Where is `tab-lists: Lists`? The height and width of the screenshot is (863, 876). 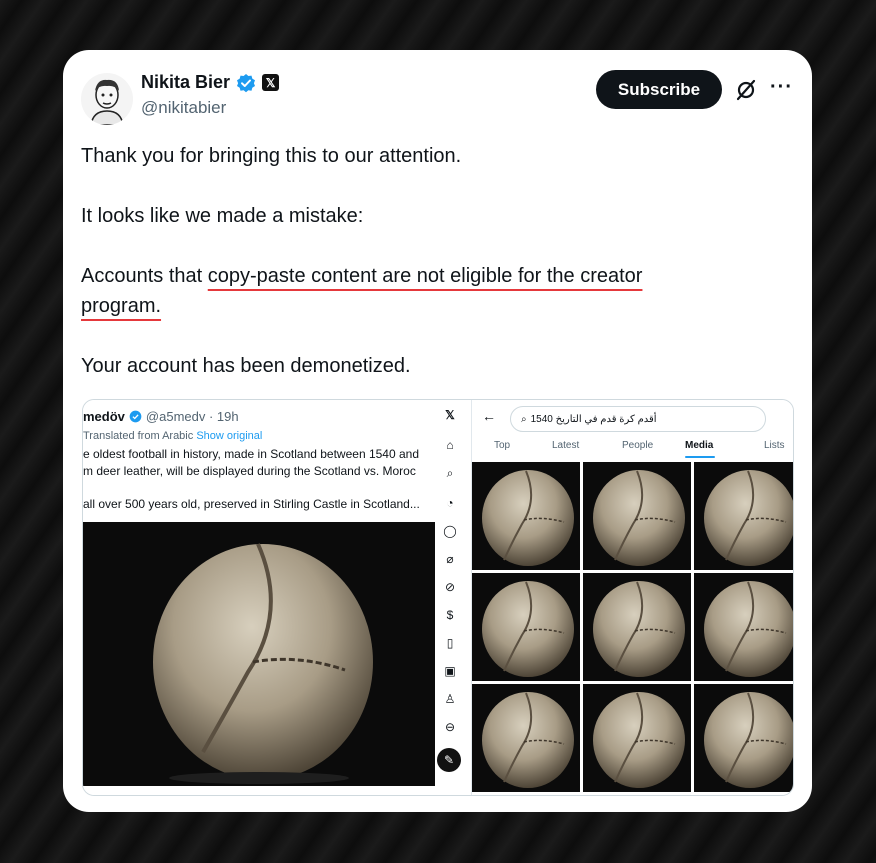
tab-lists: Lists is located at coordinates (774, 445).